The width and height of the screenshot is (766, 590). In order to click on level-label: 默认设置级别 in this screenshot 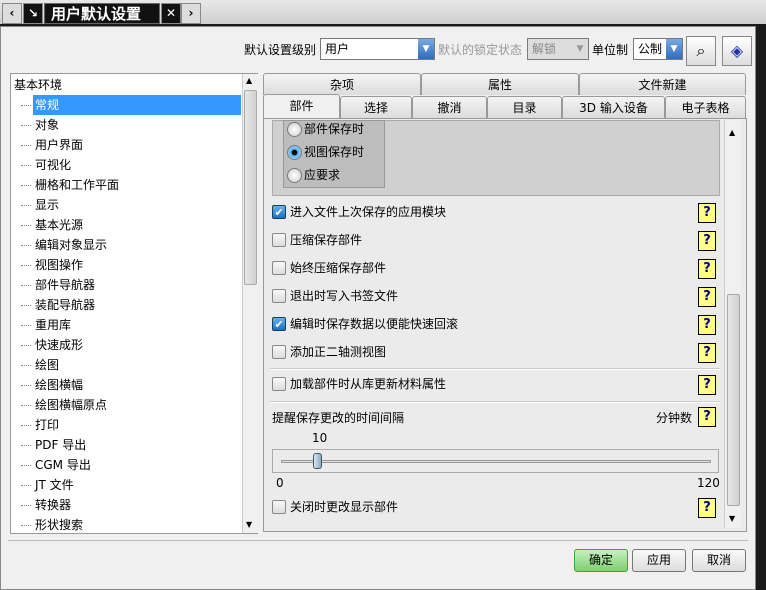, I will do `click(280, 50)`.